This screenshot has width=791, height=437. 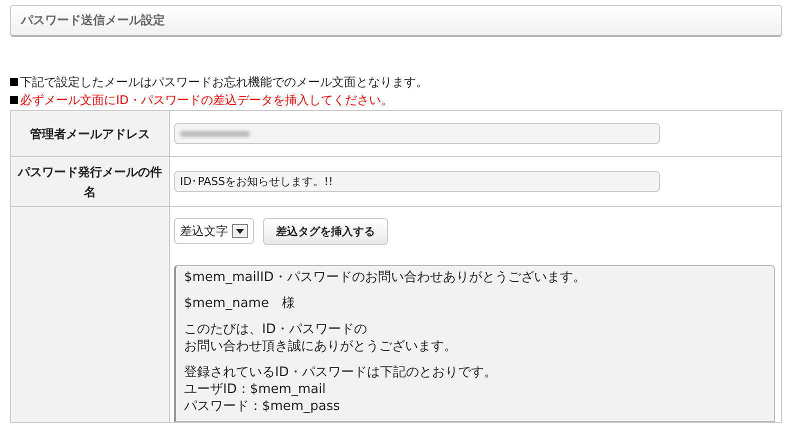 I want to click on mail-body-line: $mem_mailID・パスワードのお問い合わせありがとうございます。, so click(x=385, y=277).